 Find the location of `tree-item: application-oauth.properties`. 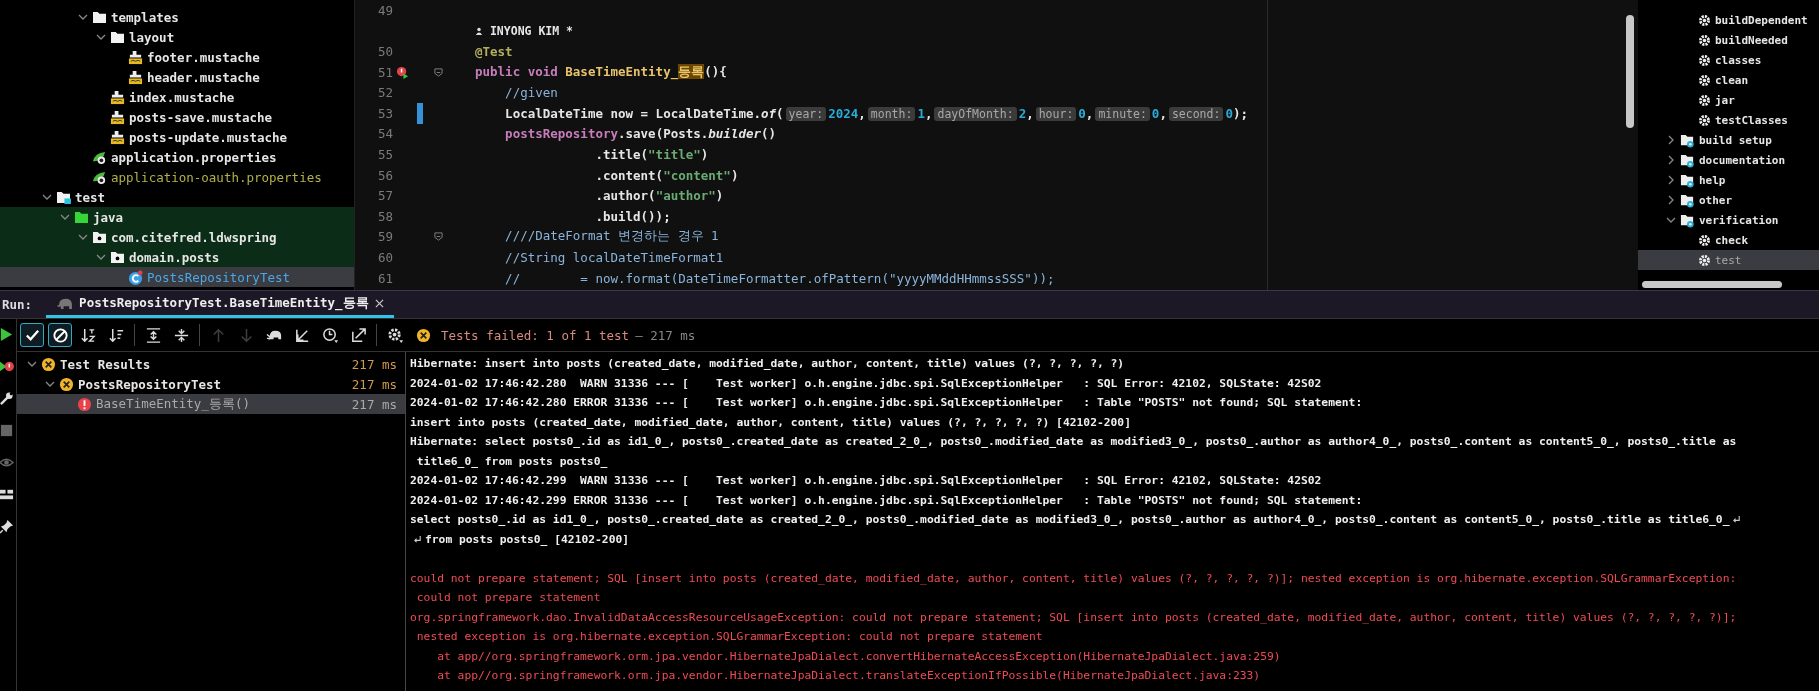

tree-item: application-oauth.properties is located at coordinates (177, 177).